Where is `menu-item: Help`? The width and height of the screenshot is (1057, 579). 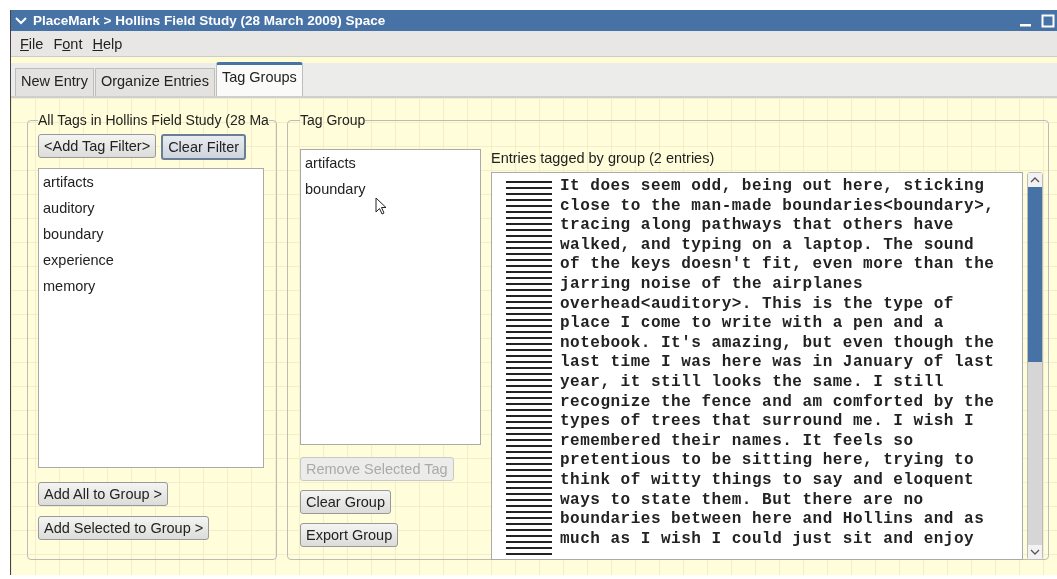 menu-item: Help is located at coordinates (107, 43).